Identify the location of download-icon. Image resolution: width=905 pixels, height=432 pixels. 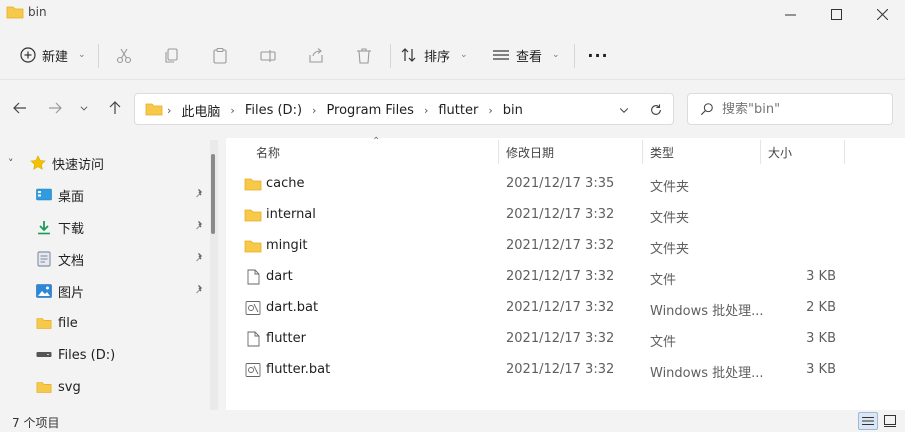
(44, 227).